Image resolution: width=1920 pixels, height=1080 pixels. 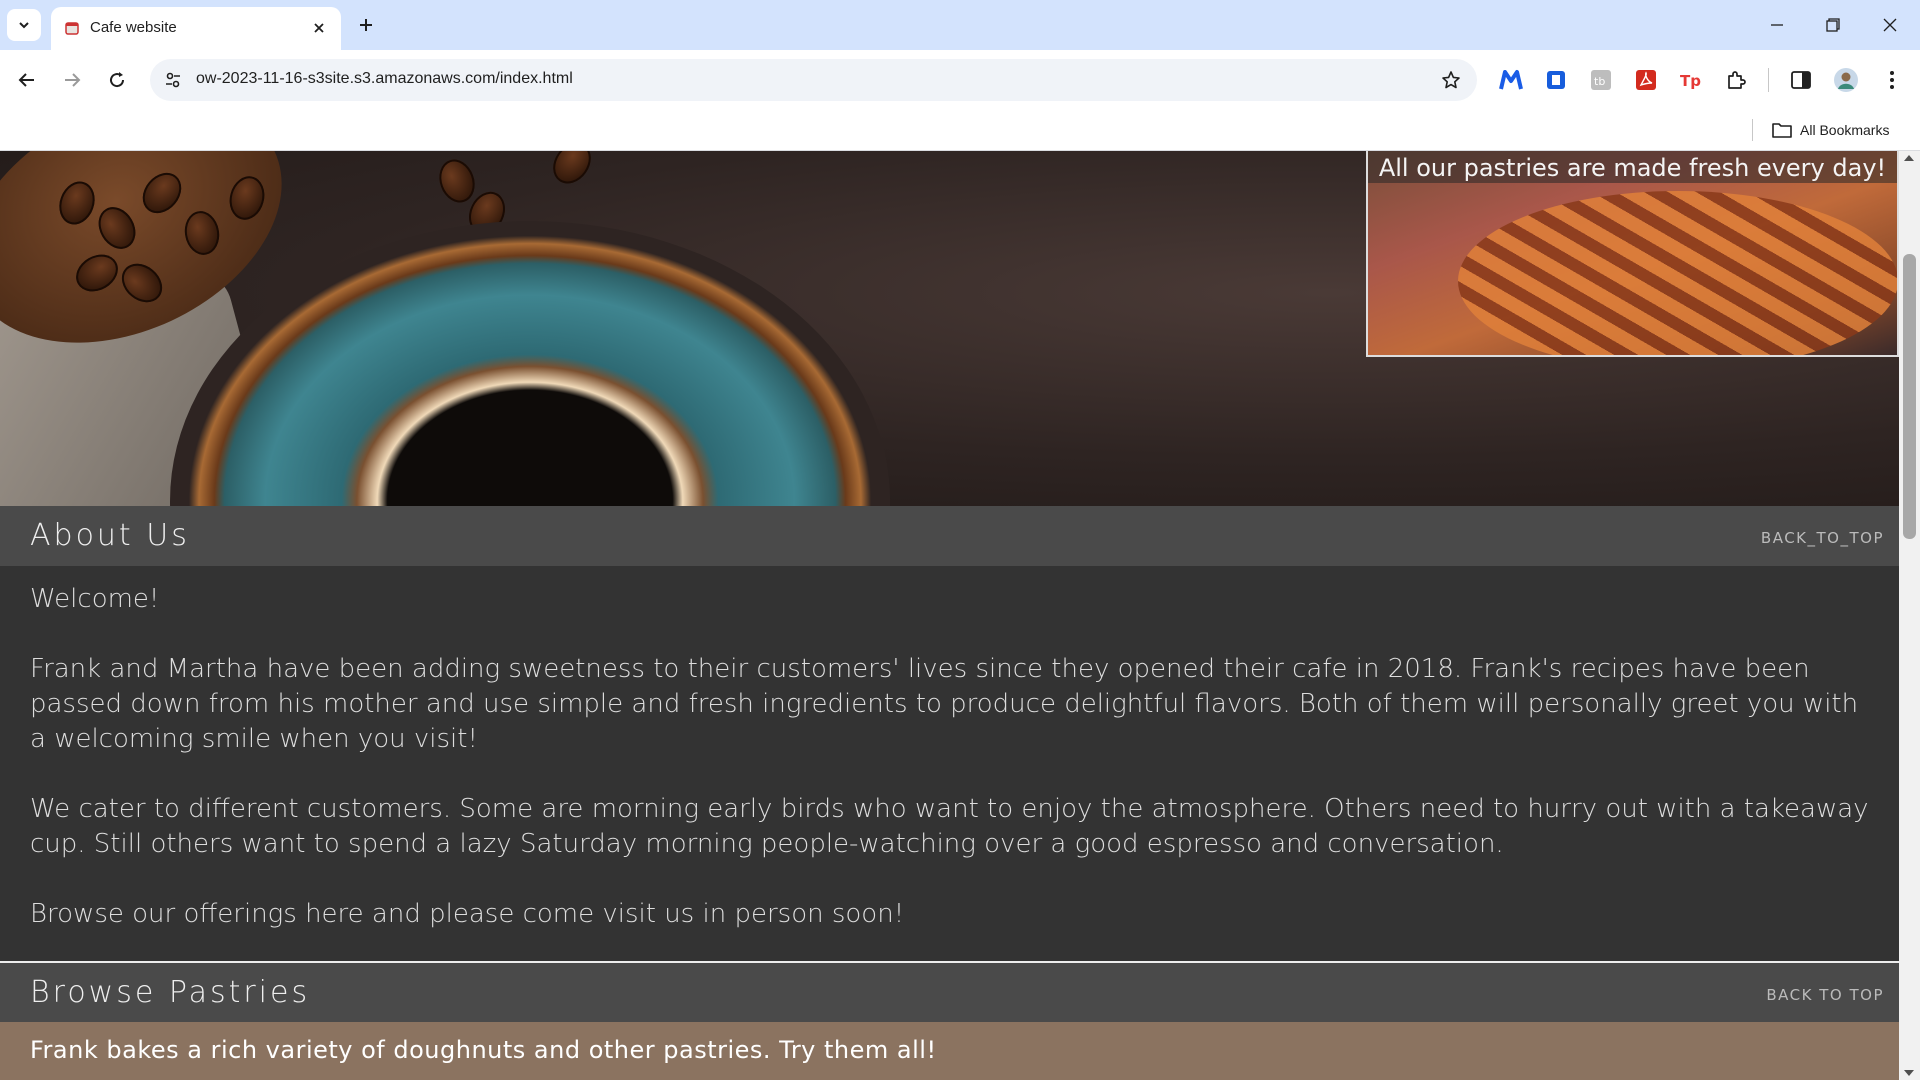 What do you see at coordinates (95, 599) in the screenshot?
I see `about-paragraph: Welcome!` at bounding box center [95, 599].